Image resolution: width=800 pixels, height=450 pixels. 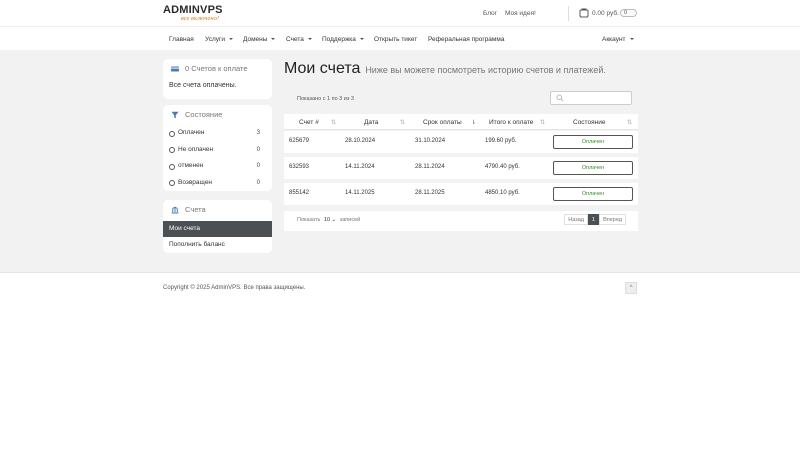 What do you see at coordinates (360, 141) in the screenshot?
I see `invoice-date: 28.10.2024` at bounding box center [360, 141].